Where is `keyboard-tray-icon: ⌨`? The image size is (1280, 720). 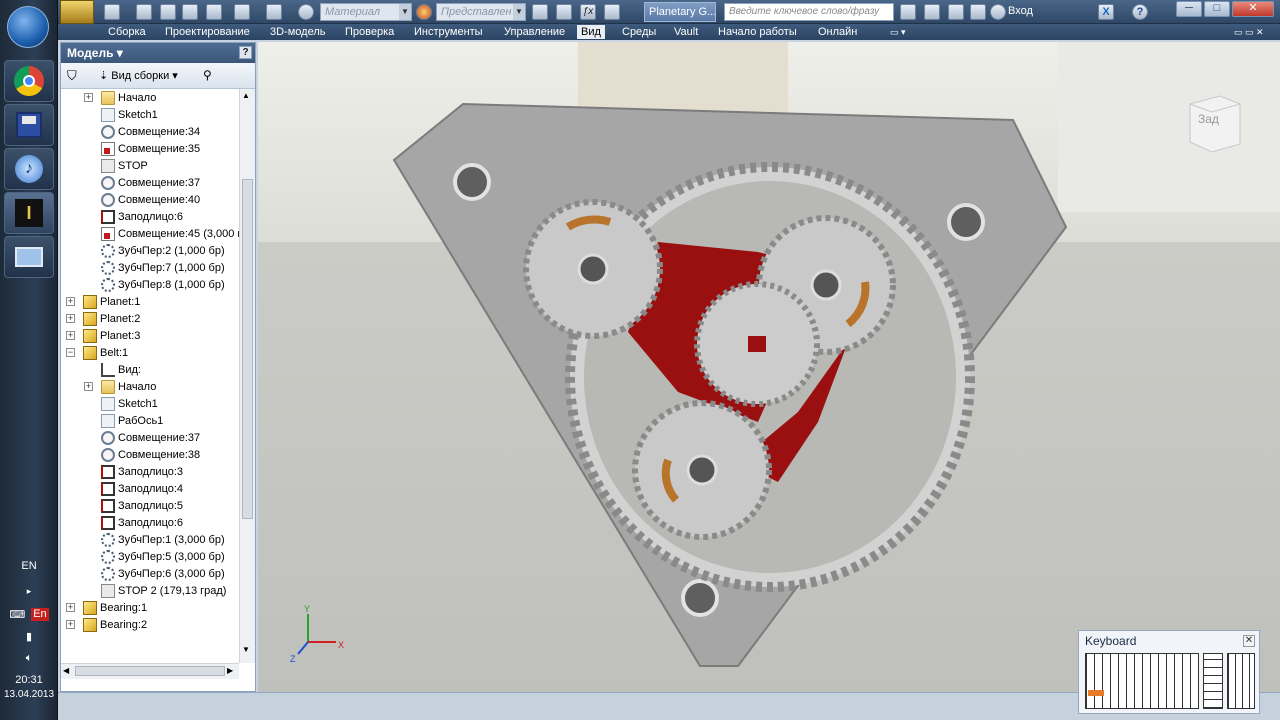 keyboard-tray-icon: ⌨ is located at coordinates (17, 614).